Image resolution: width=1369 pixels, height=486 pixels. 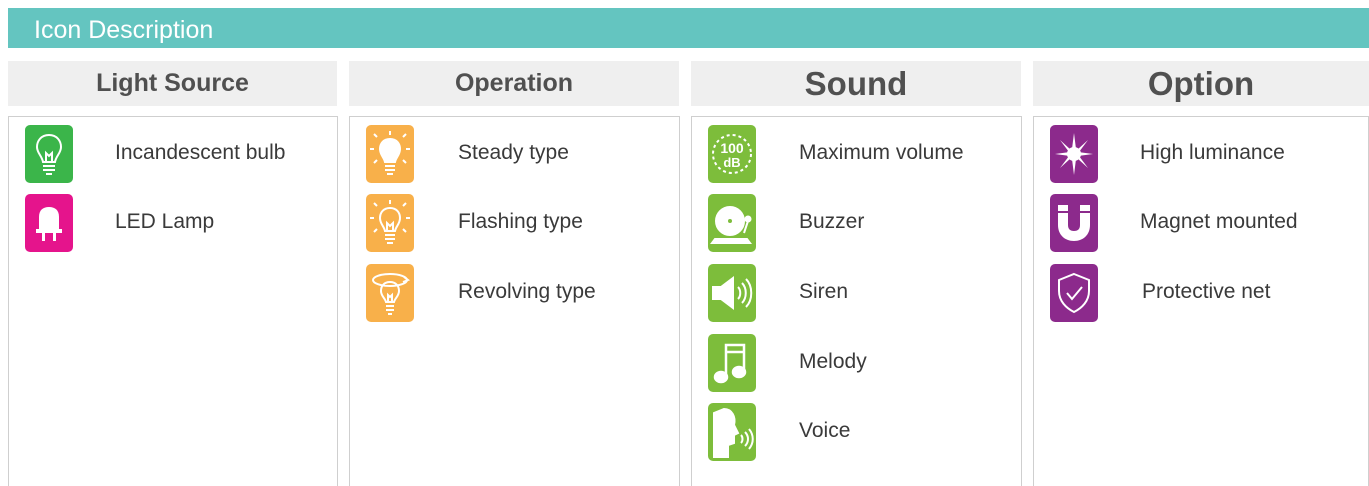 What do you see at coordinates (172, 83) in the screenshot?
I see `heading-light-source: Light Source` at bounding box center [172, 83].